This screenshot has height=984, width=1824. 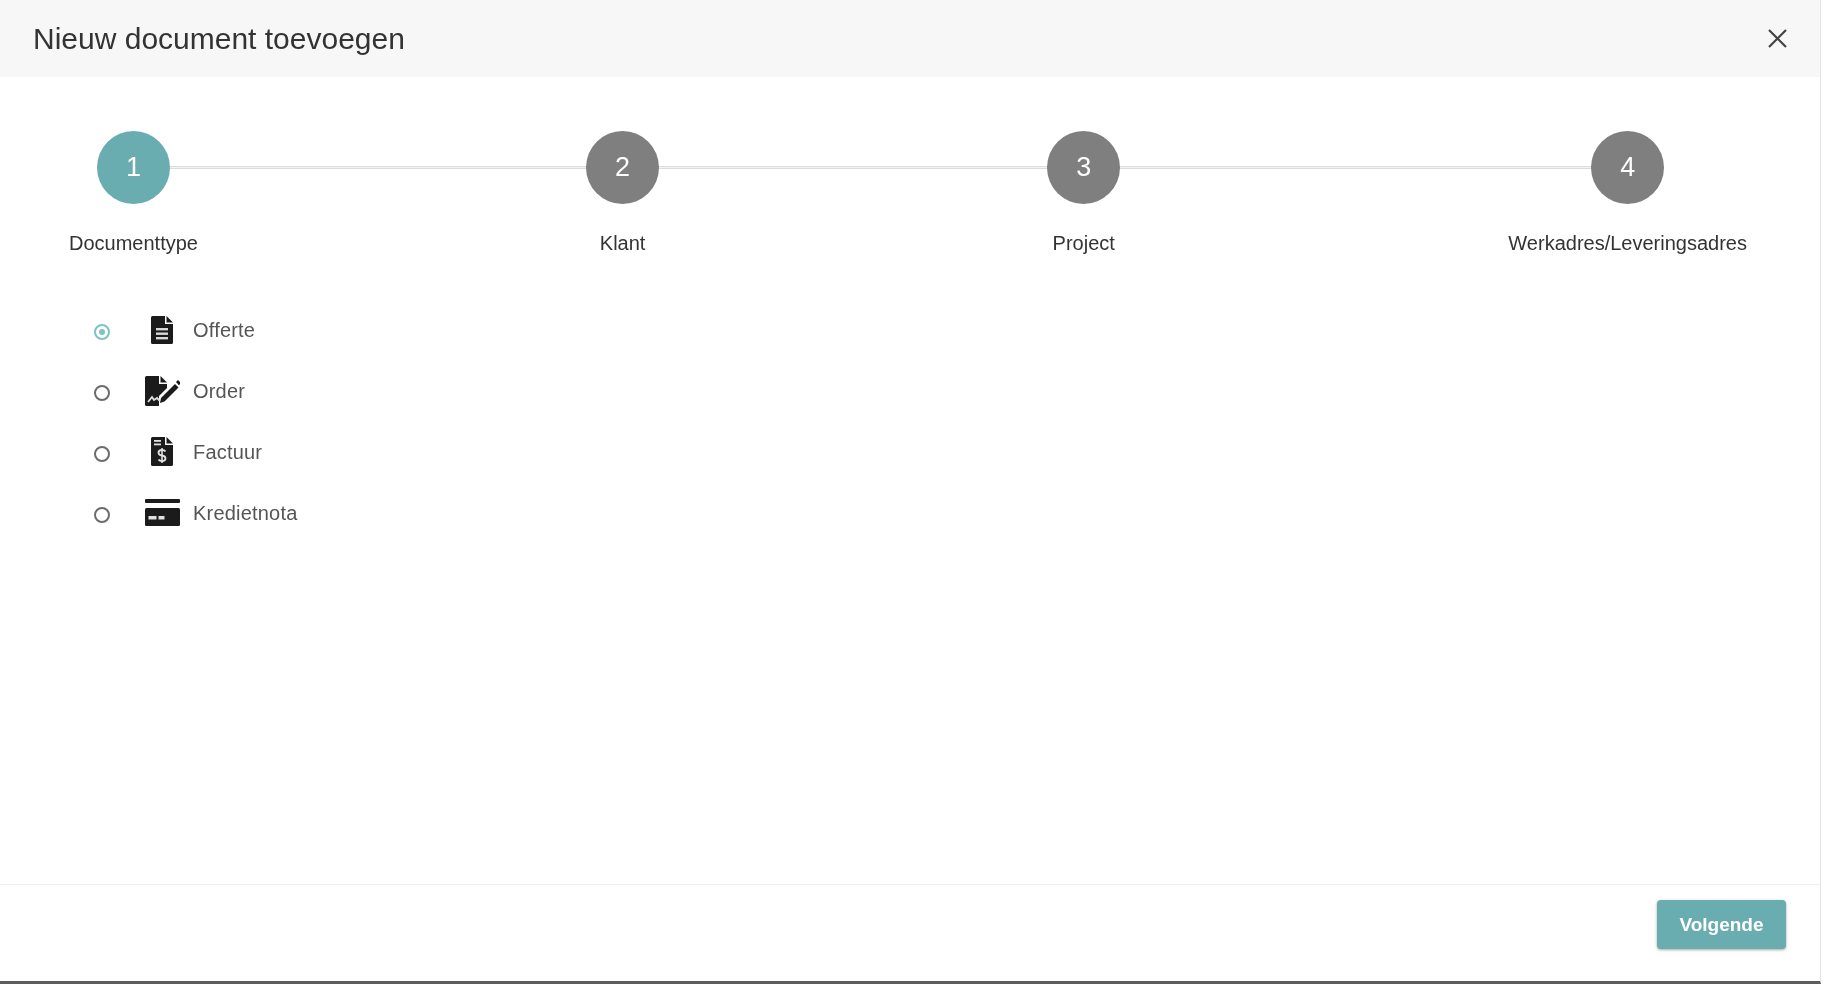 I want to click on option-label: Kredietnota, so click(x=245, y=513).